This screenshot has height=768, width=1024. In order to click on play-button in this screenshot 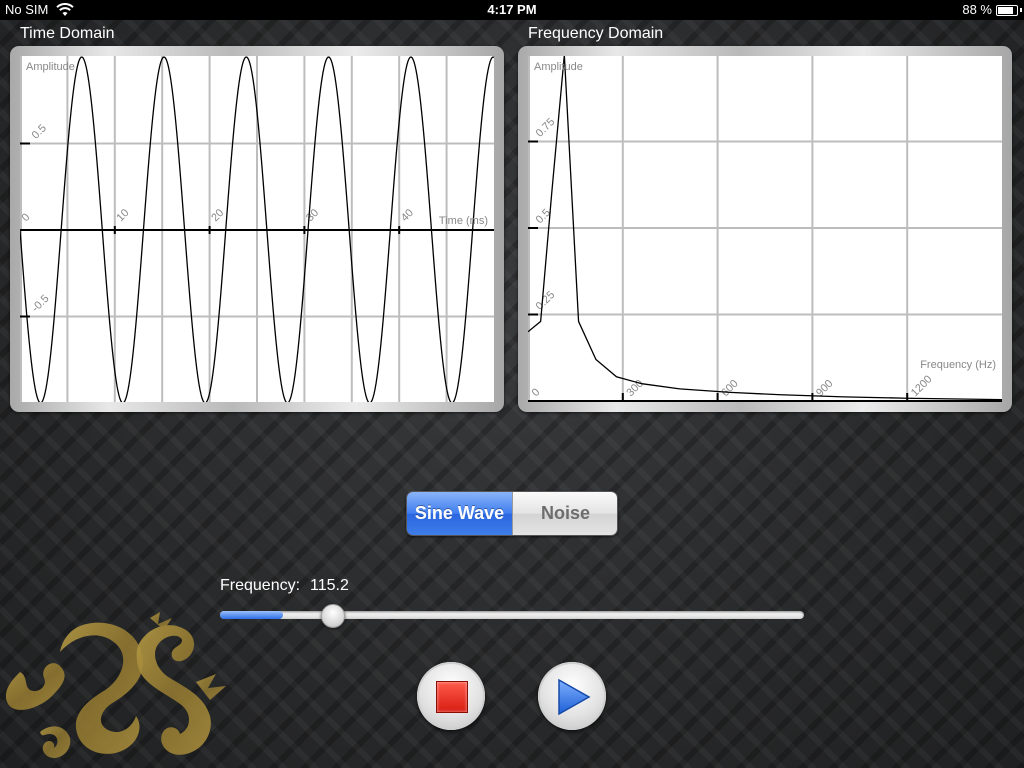, I will do `click(572, 696)`.